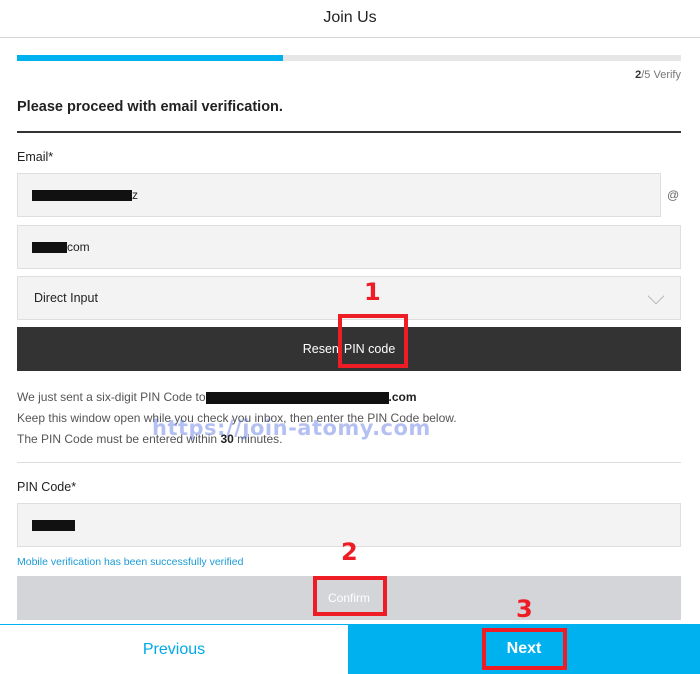  I want to click on progress-bar-fill, so click(150, 58).